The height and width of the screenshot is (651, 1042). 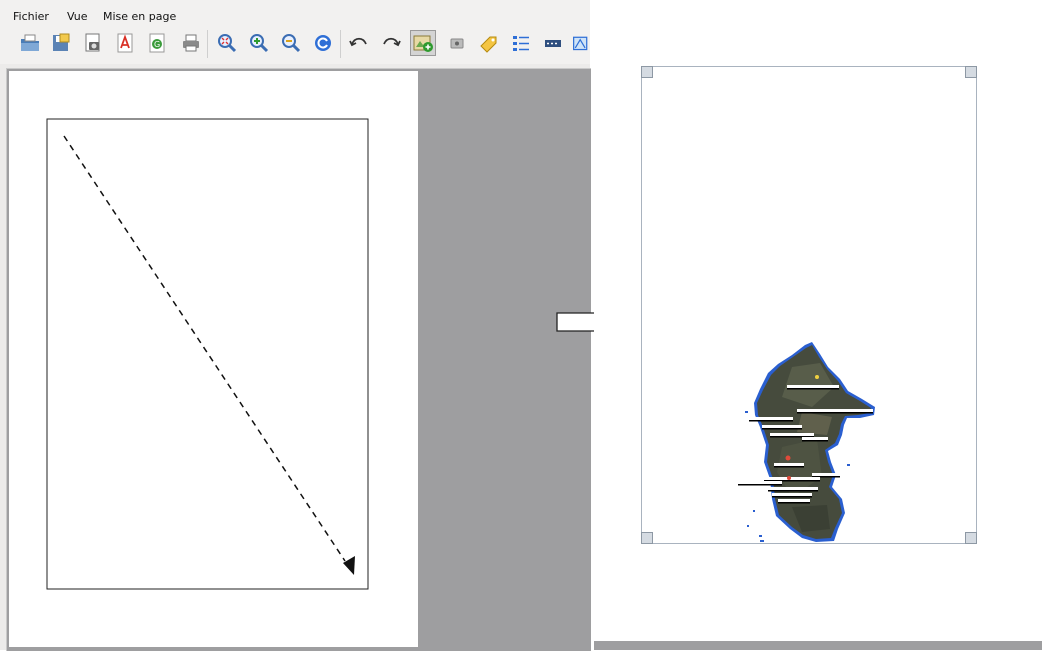 I want to click on svg-text: G, so click(x=157, y=44).